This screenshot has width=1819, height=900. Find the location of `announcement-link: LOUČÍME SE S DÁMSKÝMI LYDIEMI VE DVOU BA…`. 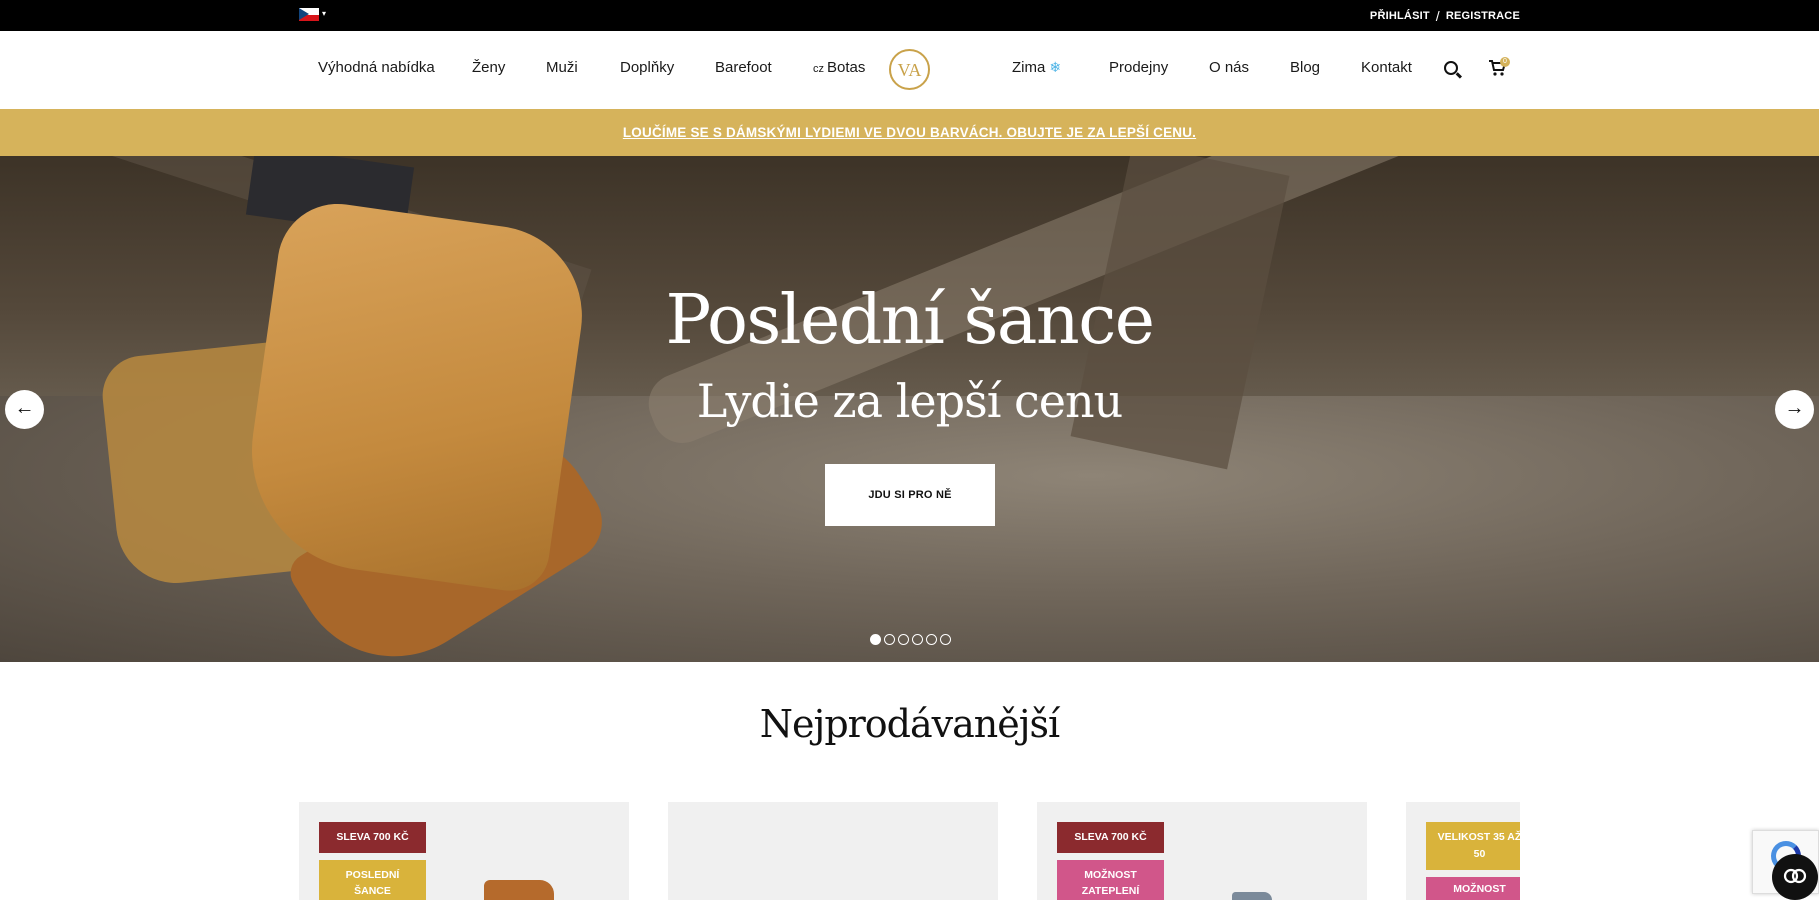

announcement-link: LOUČÍME SE S DÁMSKÝMI LYDIEMI VE DVOU BA… is located at coordinates (909, 132).